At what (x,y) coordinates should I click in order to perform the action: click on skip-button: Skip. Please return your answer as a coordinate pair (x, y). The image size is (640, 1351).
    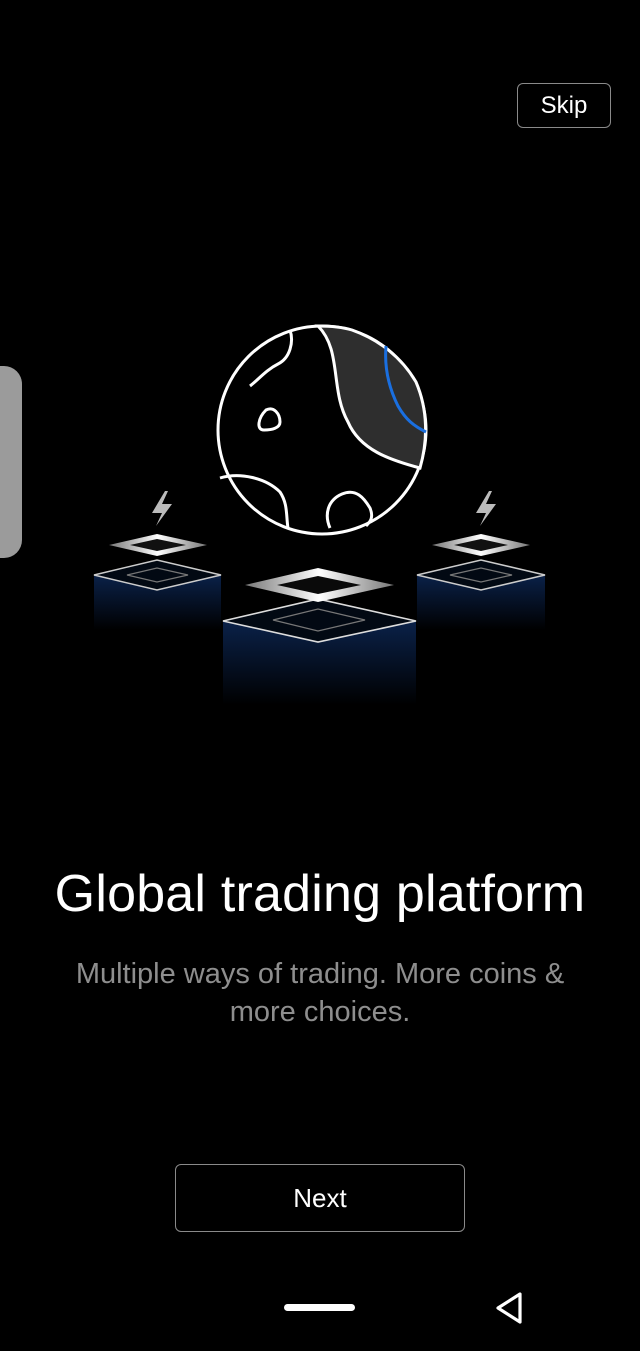
    Looking at the image, I should click on (564, 105).